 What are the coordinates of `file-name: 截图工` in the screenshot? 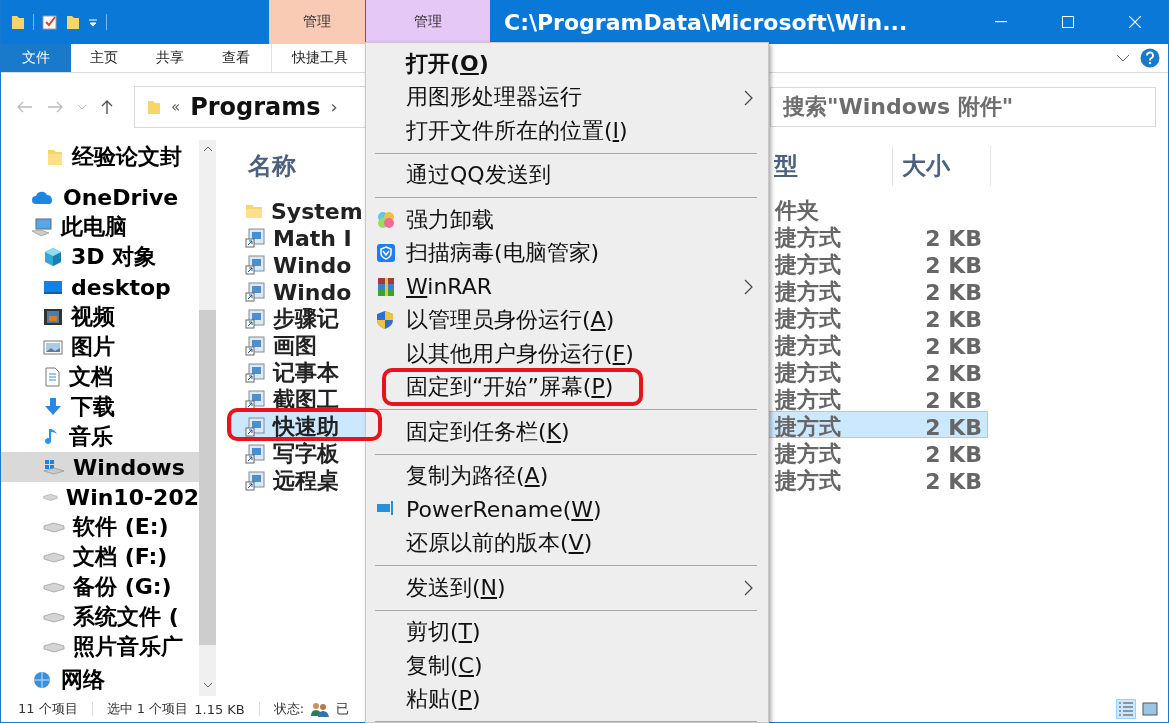 It's located at (306, 400).